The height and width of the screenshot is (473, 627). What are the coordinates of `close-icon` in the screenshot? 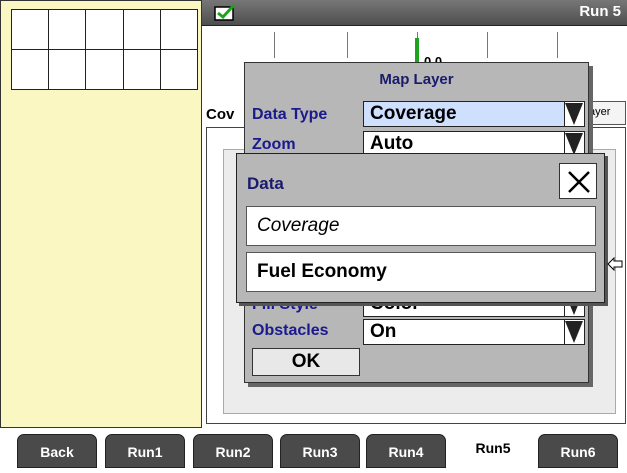 It's located at (579, 182).